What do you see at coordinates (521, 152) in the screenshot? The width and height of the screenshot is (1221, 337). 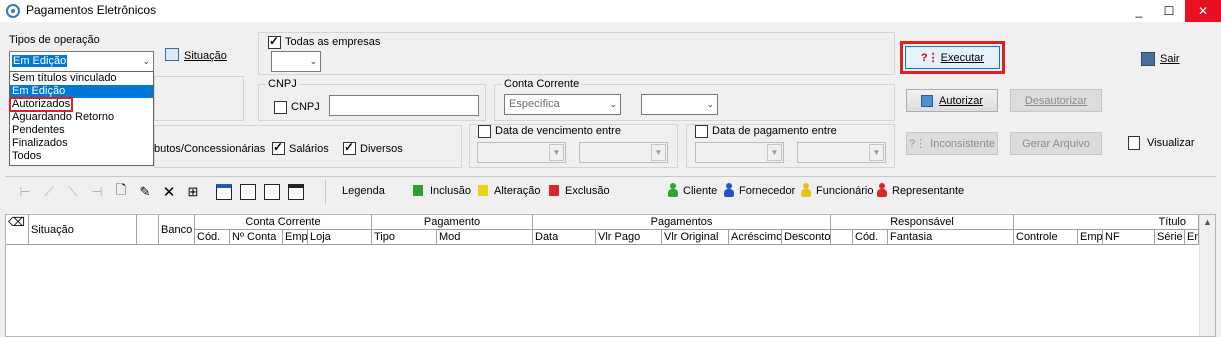 I see `vencimento-inicio-input: ▼` at bounding box center [521, 152].